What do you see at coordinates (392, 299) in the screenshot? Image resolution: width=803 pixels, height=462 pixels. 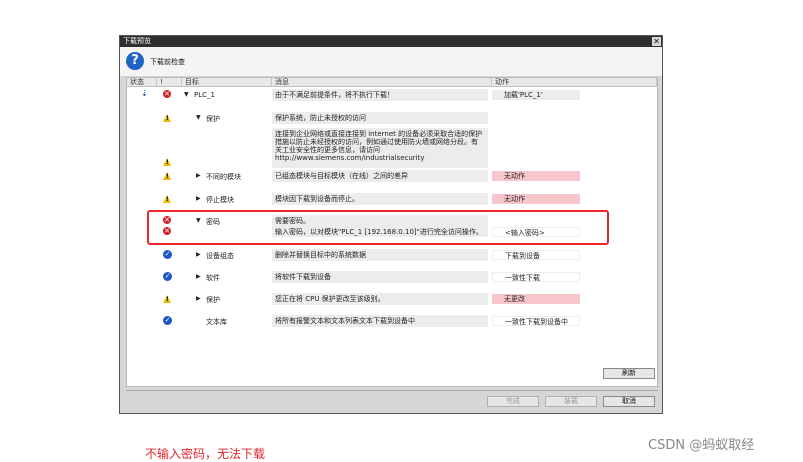 I see `table-row: ! ▶ 保护 您正在将 CPU 保护更改至该级别。 无更改` at bounding box center [392, 299].